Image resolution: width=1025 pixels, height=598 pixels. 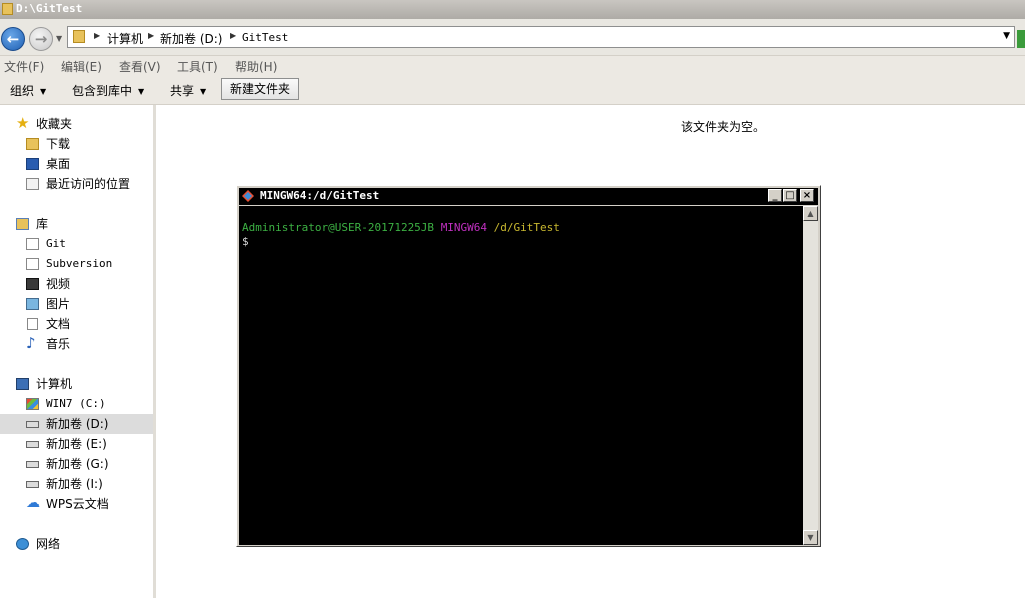 What do you see at coordinates (32, 404) in the screenshot?
I see `windows-drive-icon` at bounding box center [32, 404].